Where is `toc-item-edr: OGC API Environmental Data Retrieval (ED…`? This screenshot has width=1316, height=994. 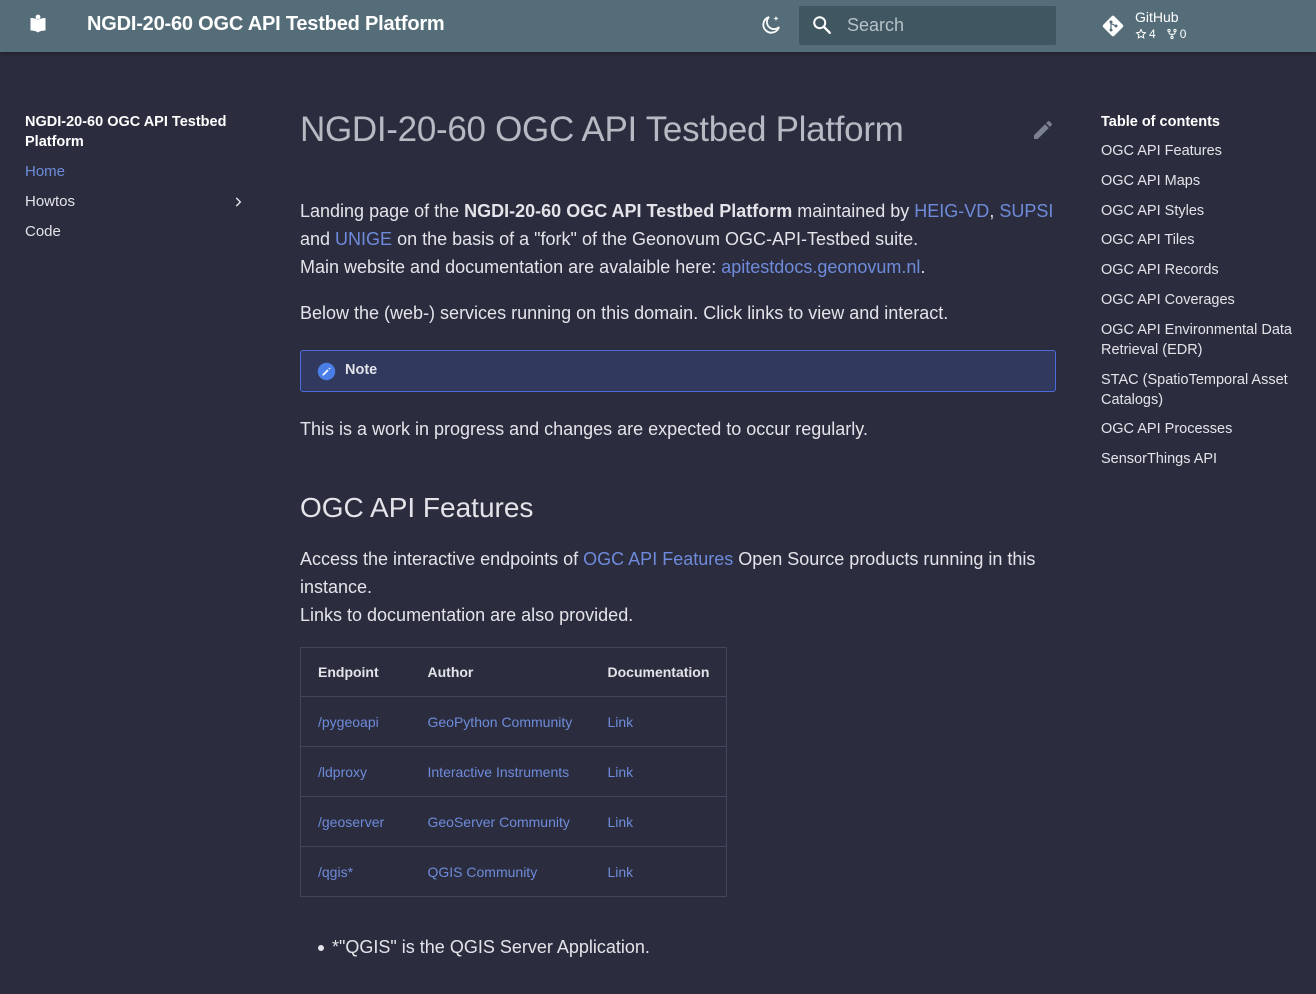
toc-item-edr: OGC API Environmental Data Retrieval (ED… is located at coordinates (1203, 340).